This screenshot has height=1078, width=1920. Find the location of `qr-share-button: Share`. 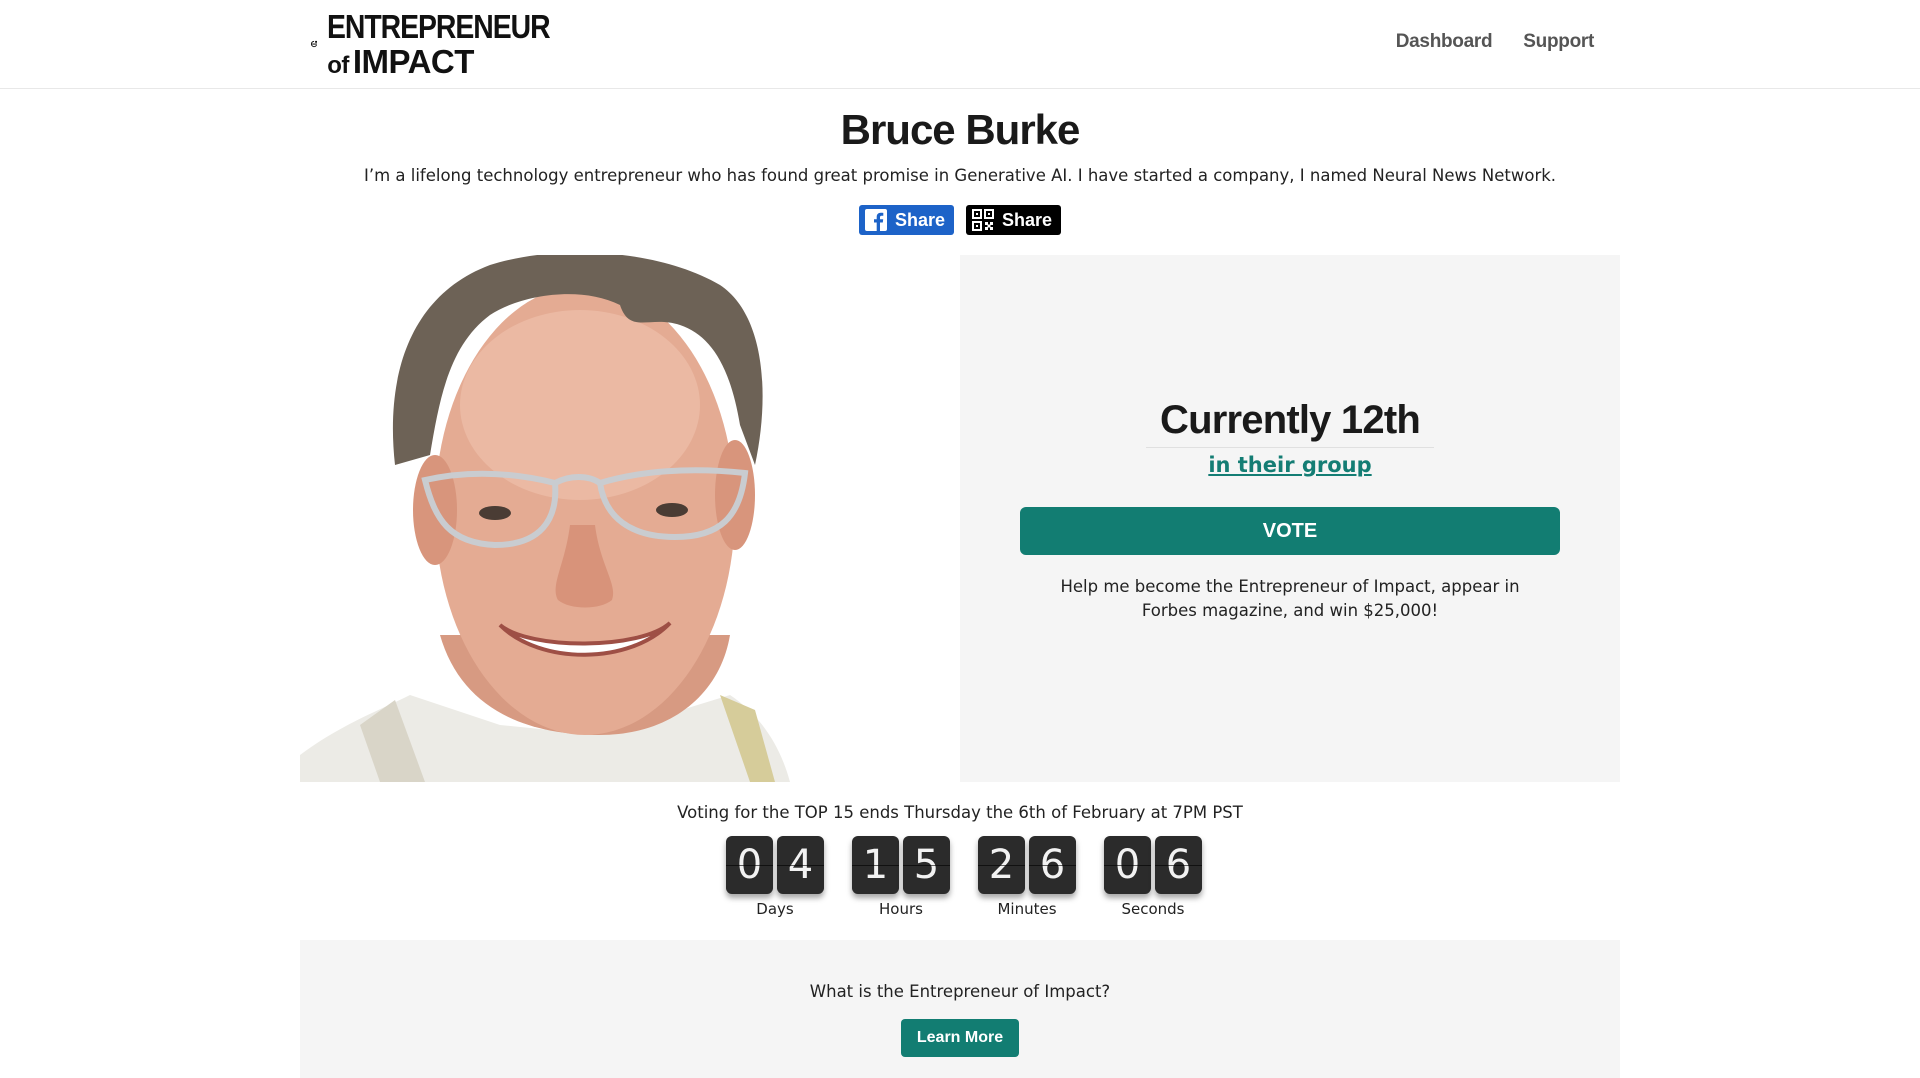

qr-share-button: Share is located at coordinates (1014, 220).